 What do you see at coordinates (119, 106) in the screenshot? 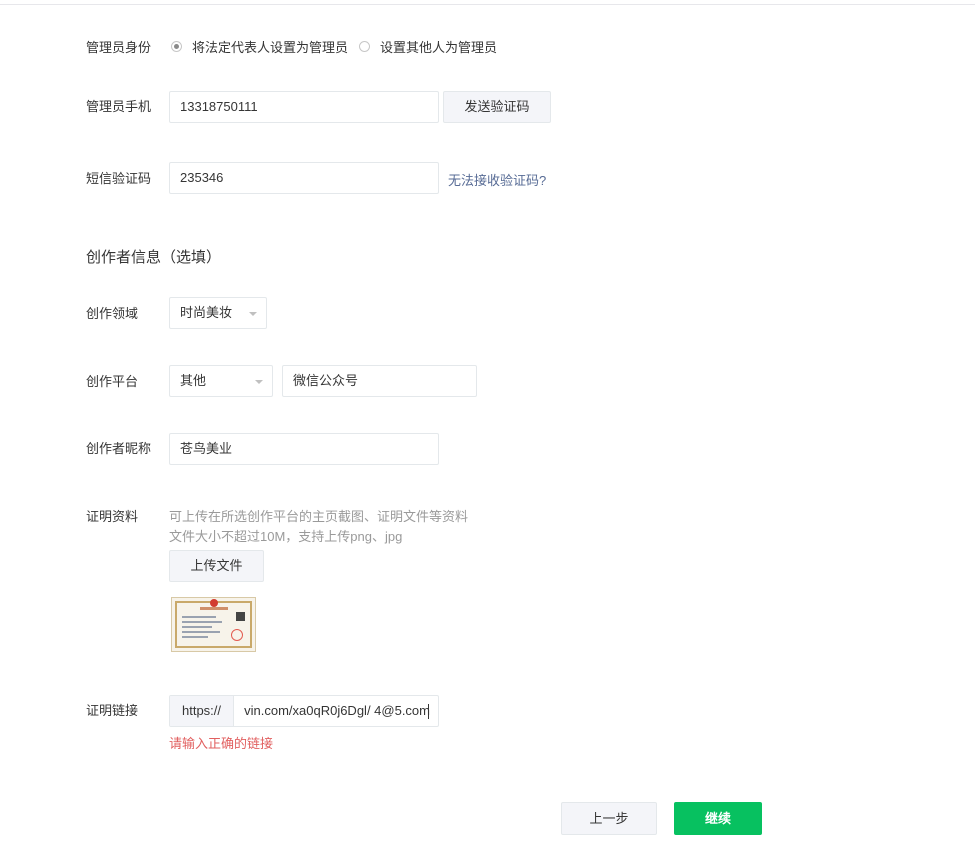
I see `admin-phone-label: 管理员手机` at bounding box center [119, 106].